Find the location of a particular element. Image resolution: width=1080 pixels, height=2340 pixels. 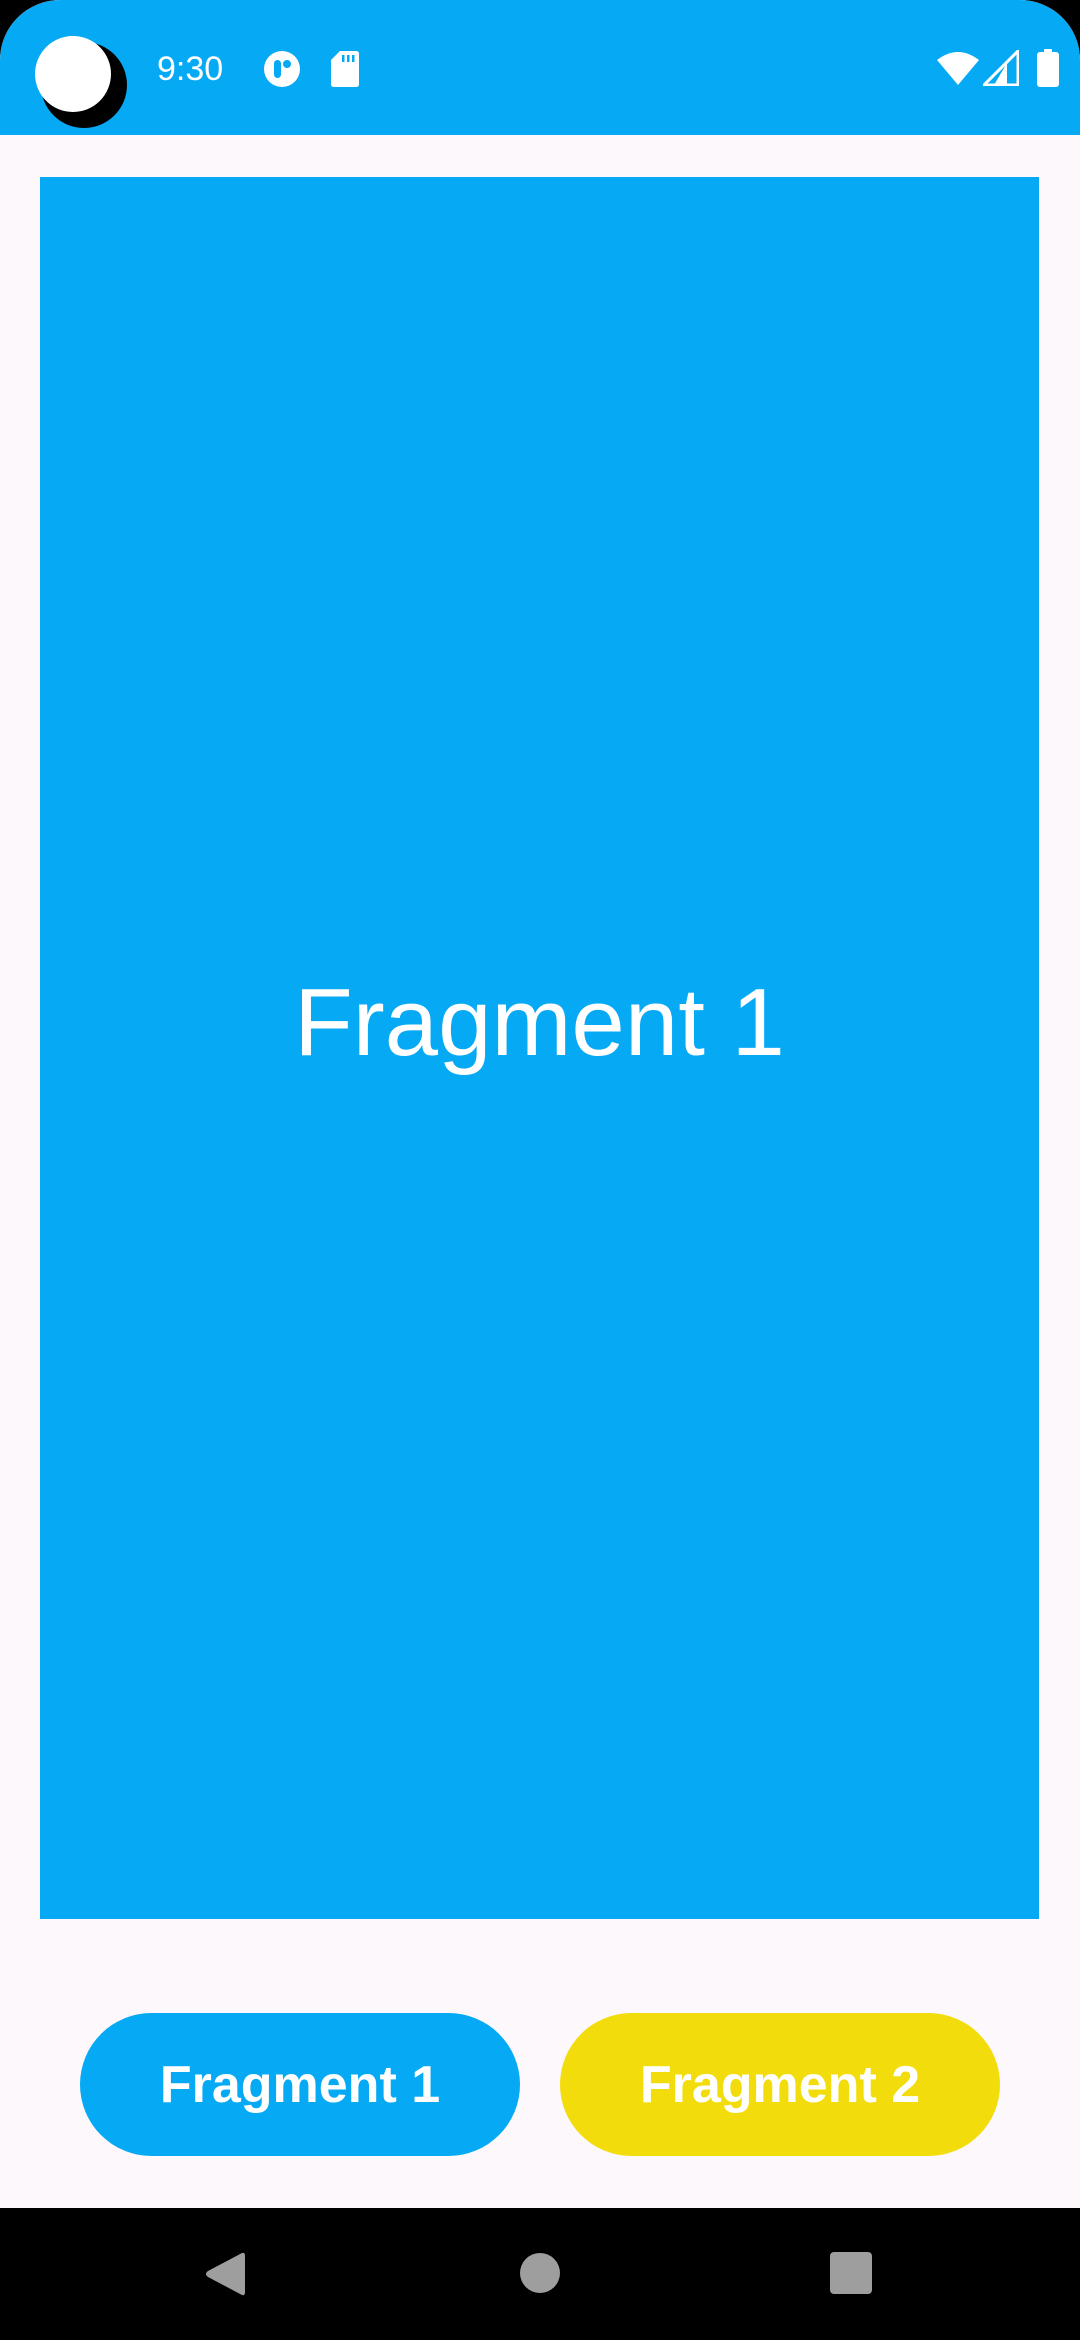

camera-cutout is located at coordinates (81, 82).